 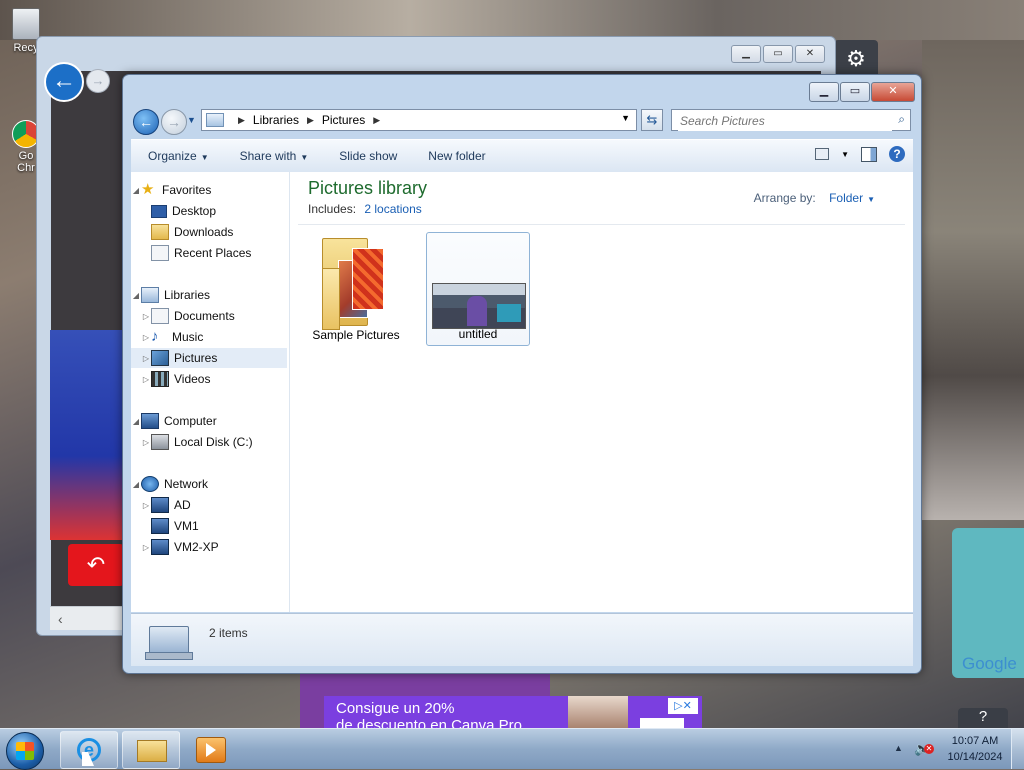 I want to click on file-item-untitled: untitled, so click(x=478, y=289).